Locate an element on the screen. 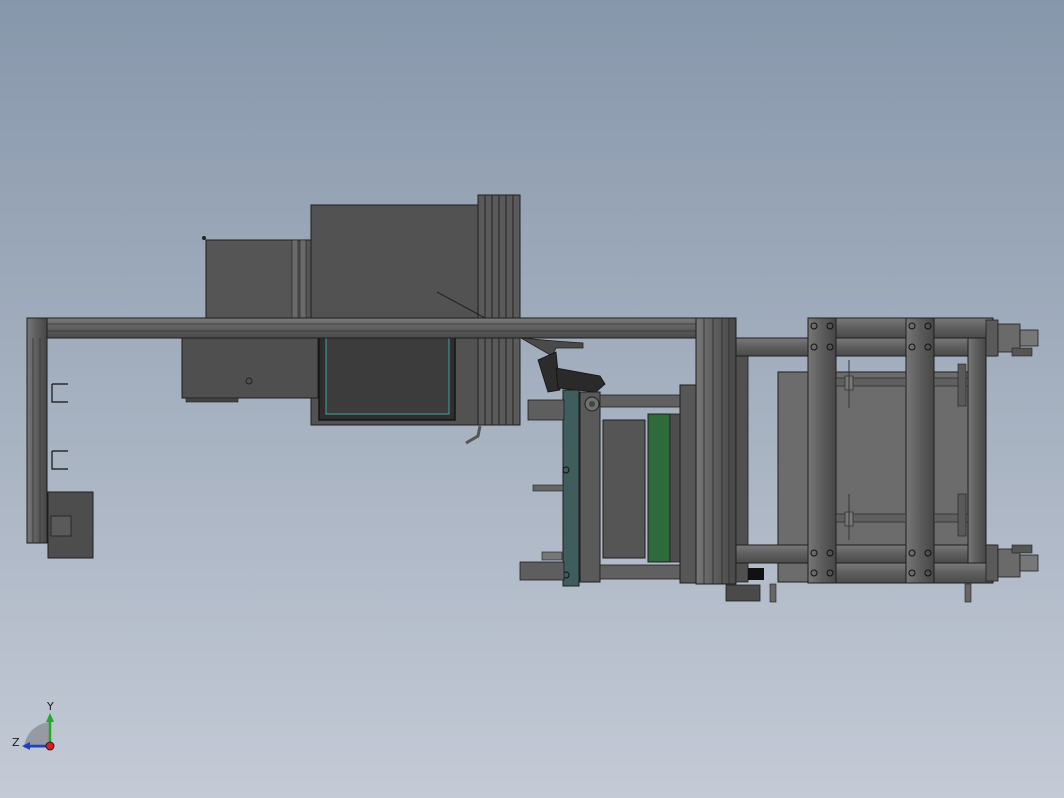 The width and height of the screenshot is (1064, 798). upper-cabinet-left is located at coordinates (259, 278).